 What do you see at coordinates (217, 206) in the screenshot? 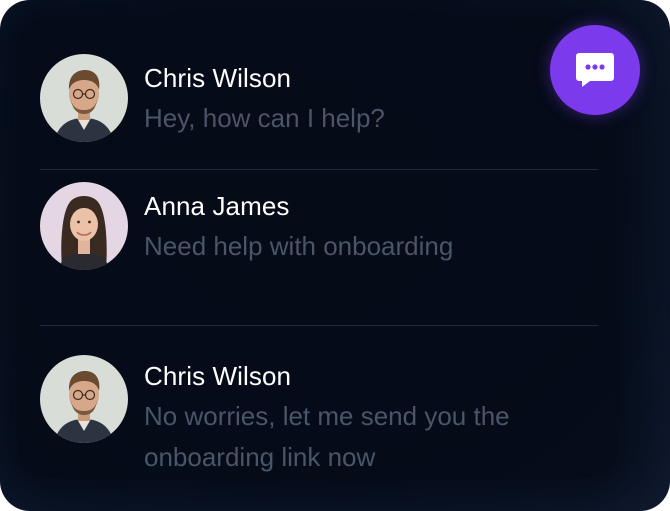
I see `contact-name: Anna James` at bounding box center [217, 206].